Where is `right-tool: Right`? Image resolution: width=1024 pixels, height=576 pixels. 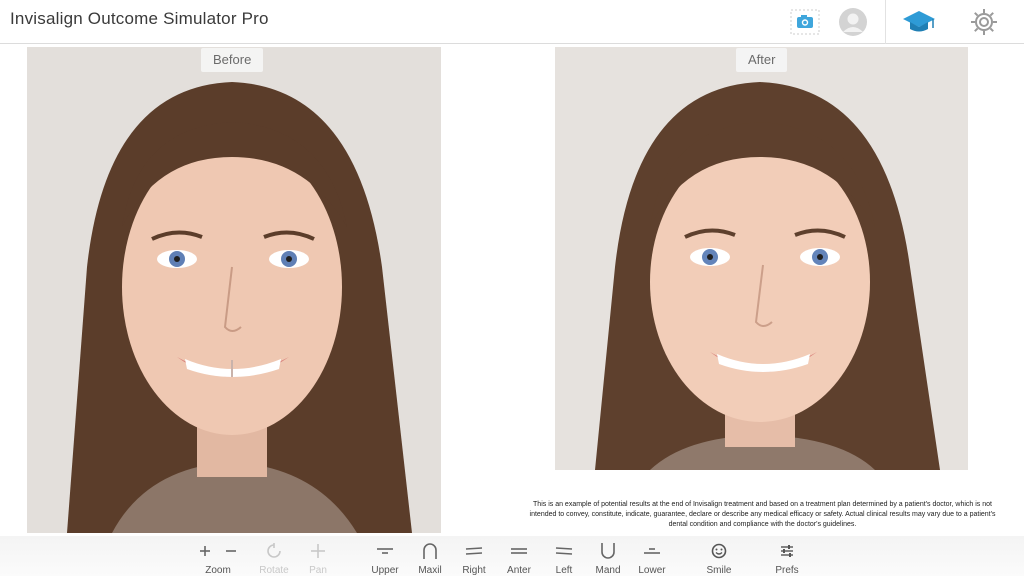 right-tool: Right is located at coordinates (474, 556).